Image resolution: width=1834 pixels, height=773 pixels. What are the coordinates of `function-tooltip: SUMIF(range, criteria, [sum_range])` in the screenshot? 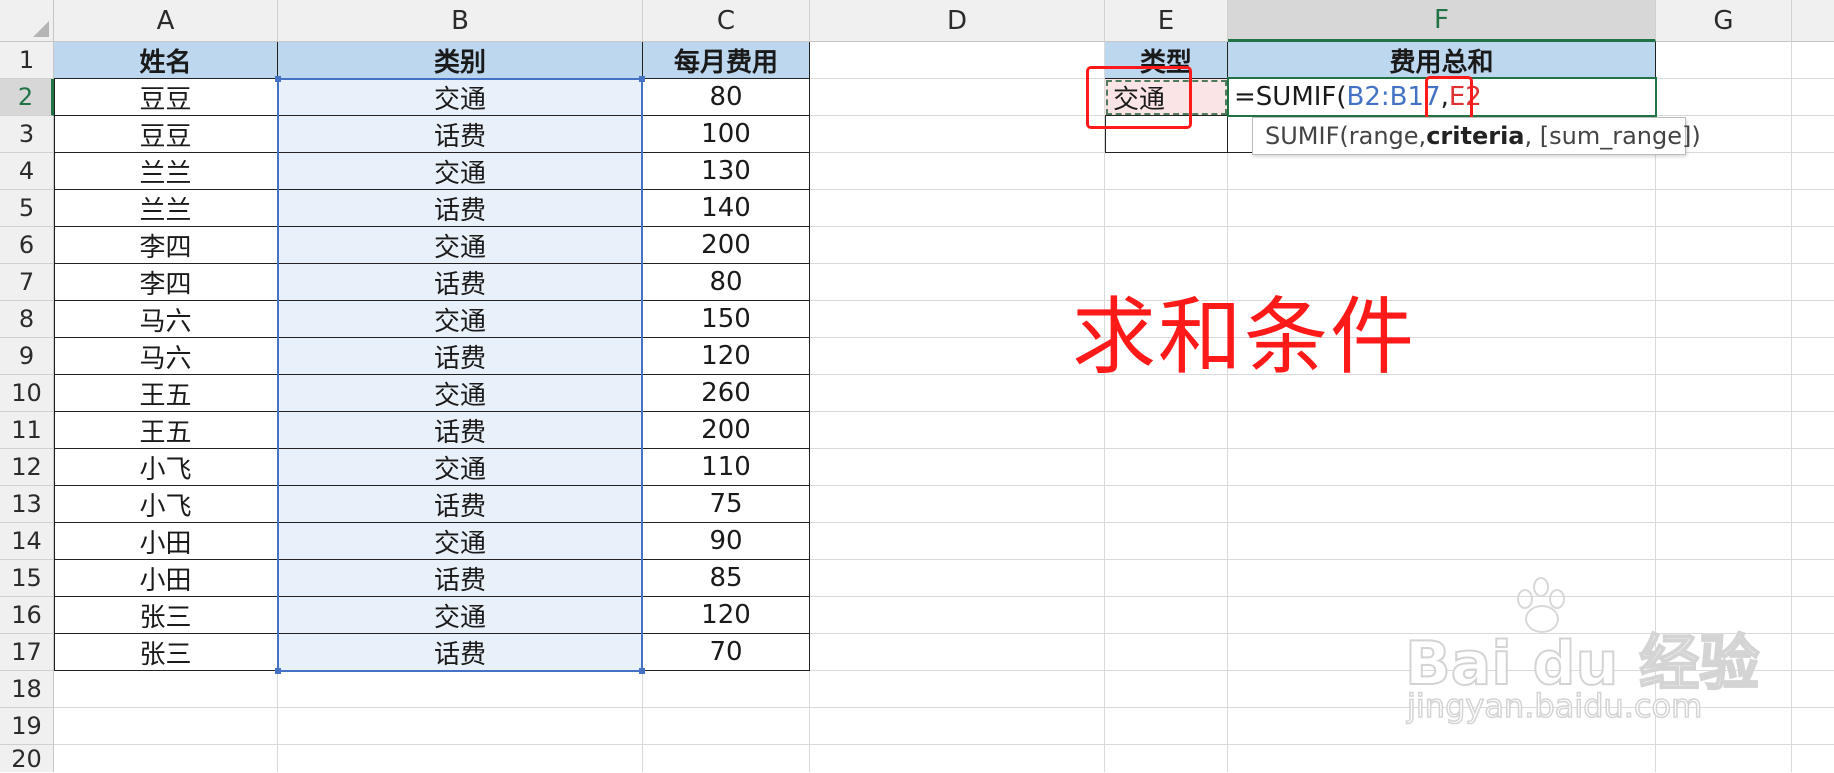 It's located at (1476, 136).